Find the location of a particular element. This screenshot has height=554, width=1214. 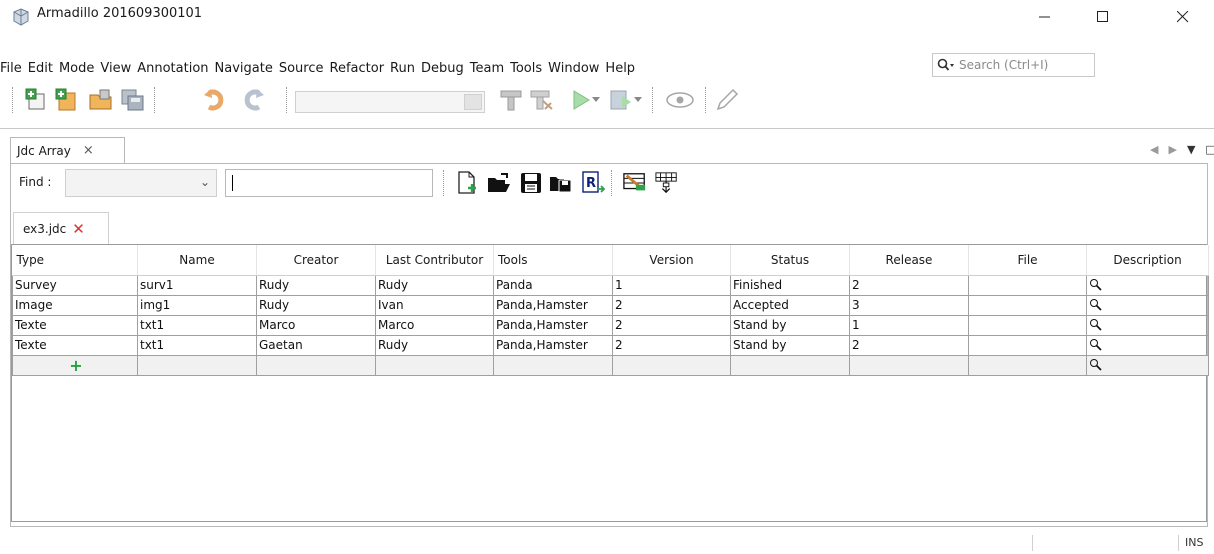

column-header-version: Version is located at coordinates (671, 260).